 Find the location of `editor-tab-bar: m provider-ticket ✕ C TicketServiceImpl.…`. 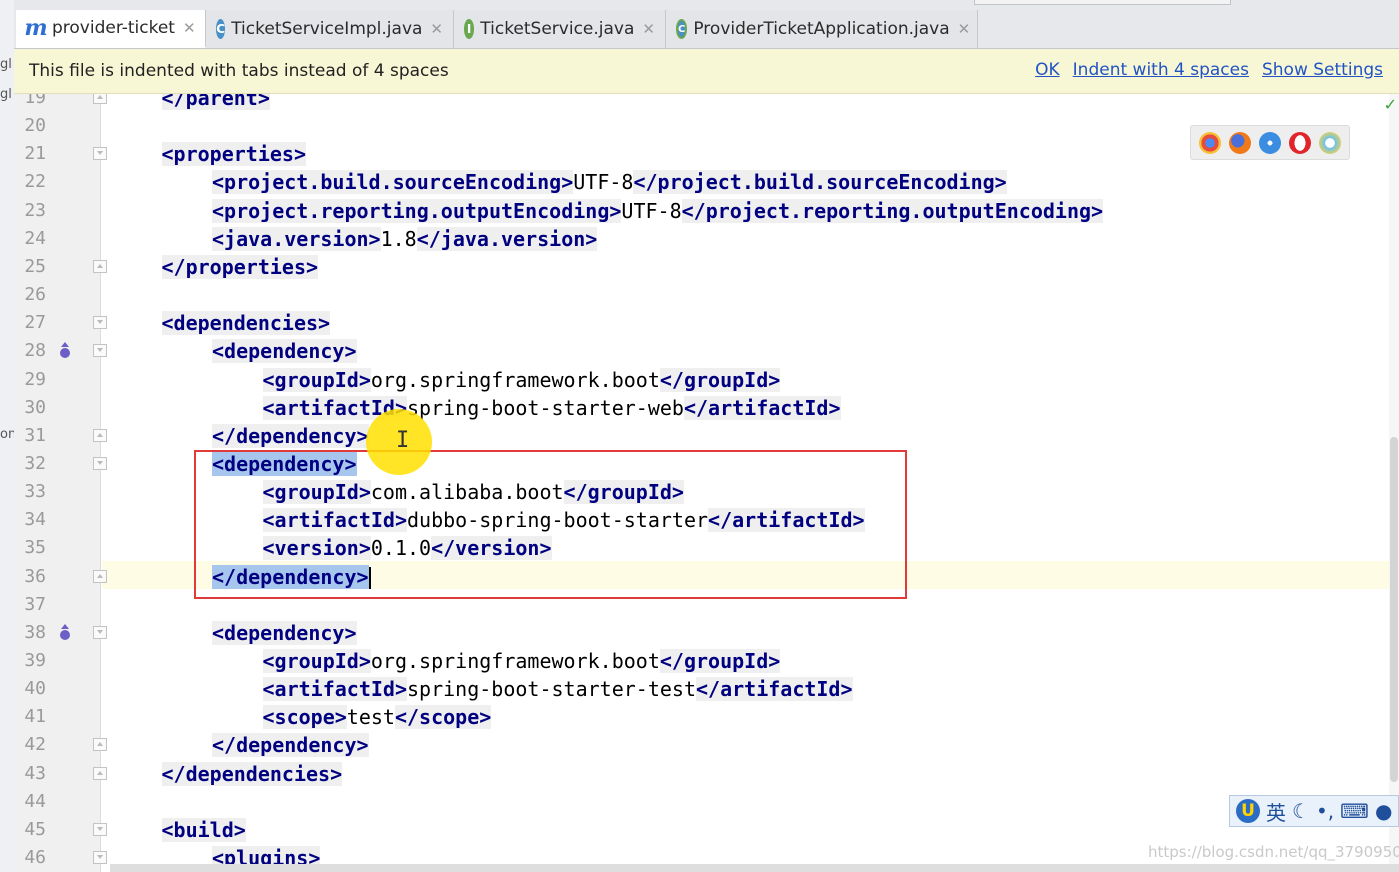

editor-tab-bar: m provider-ticket ✕ C TicketServiceImpl.… is located at coordinates (706, 24).